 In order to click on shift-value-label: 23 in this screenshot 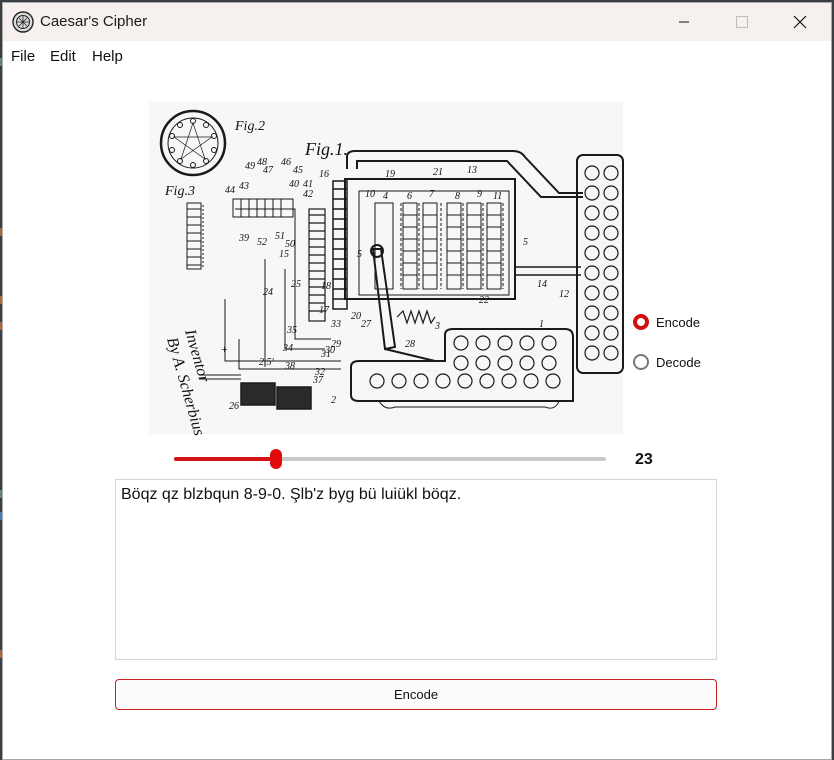, I will do `click(644, 459)`.